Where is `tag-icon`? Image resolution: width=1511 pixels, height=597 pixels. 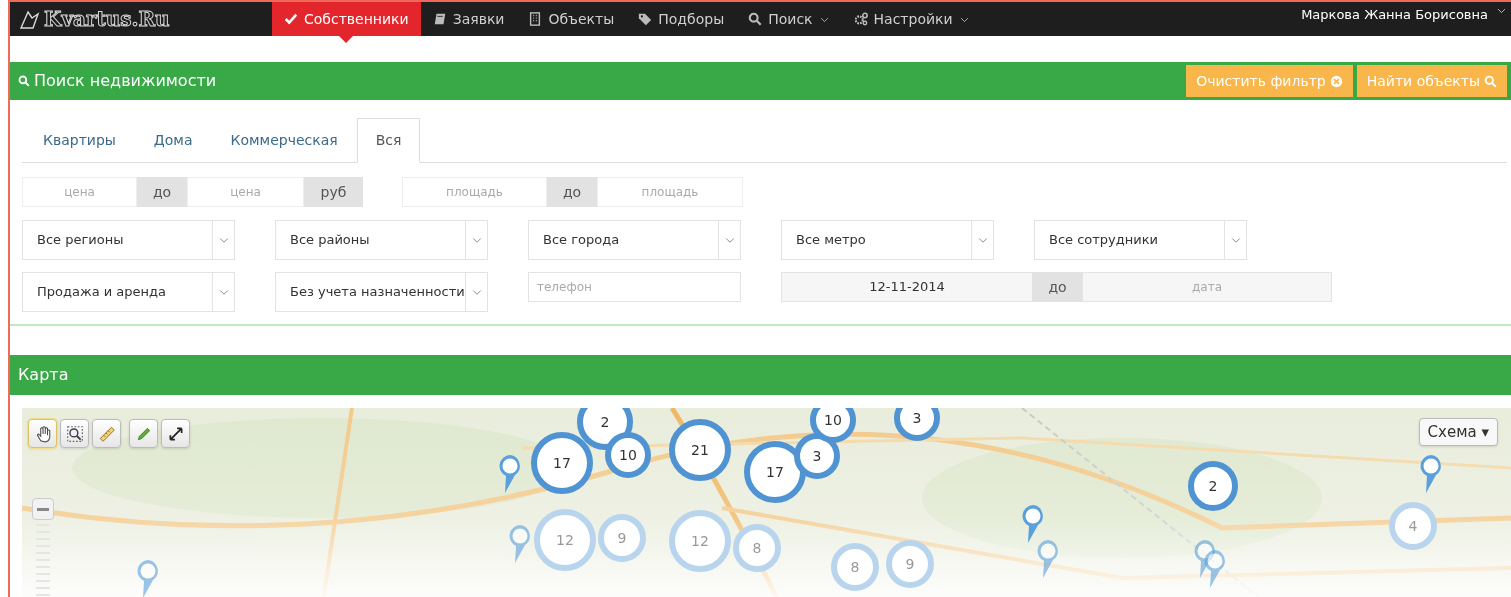 tag-icon is located at coordinates (645, 19).